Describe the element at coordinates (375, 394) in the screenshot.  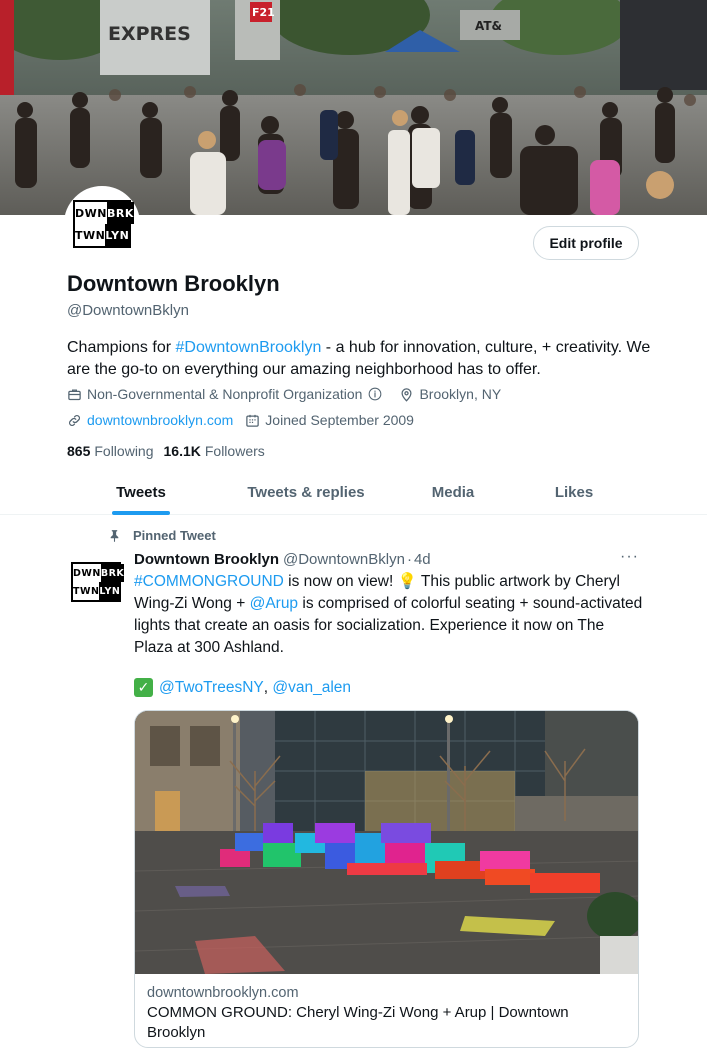
I see `info-icon` at that location.